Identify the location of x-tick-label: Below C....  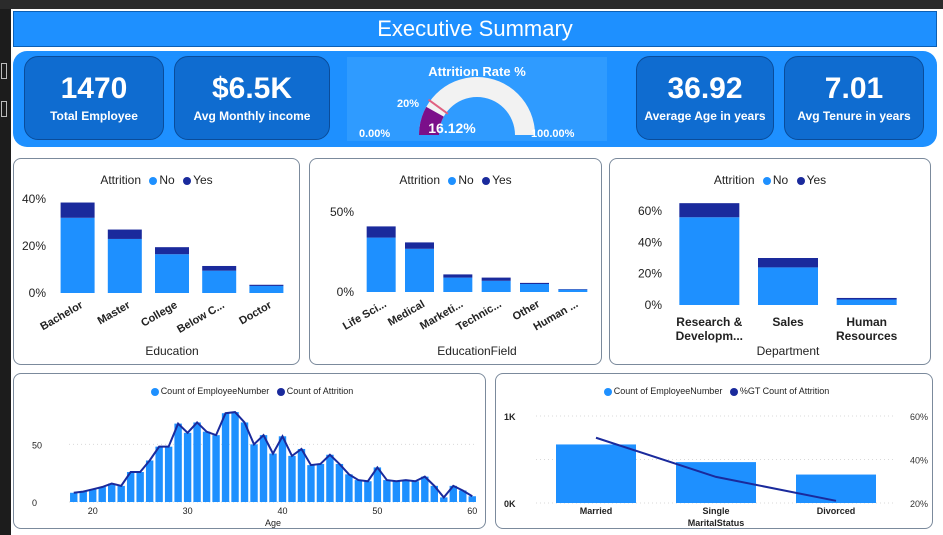
(201, 317).